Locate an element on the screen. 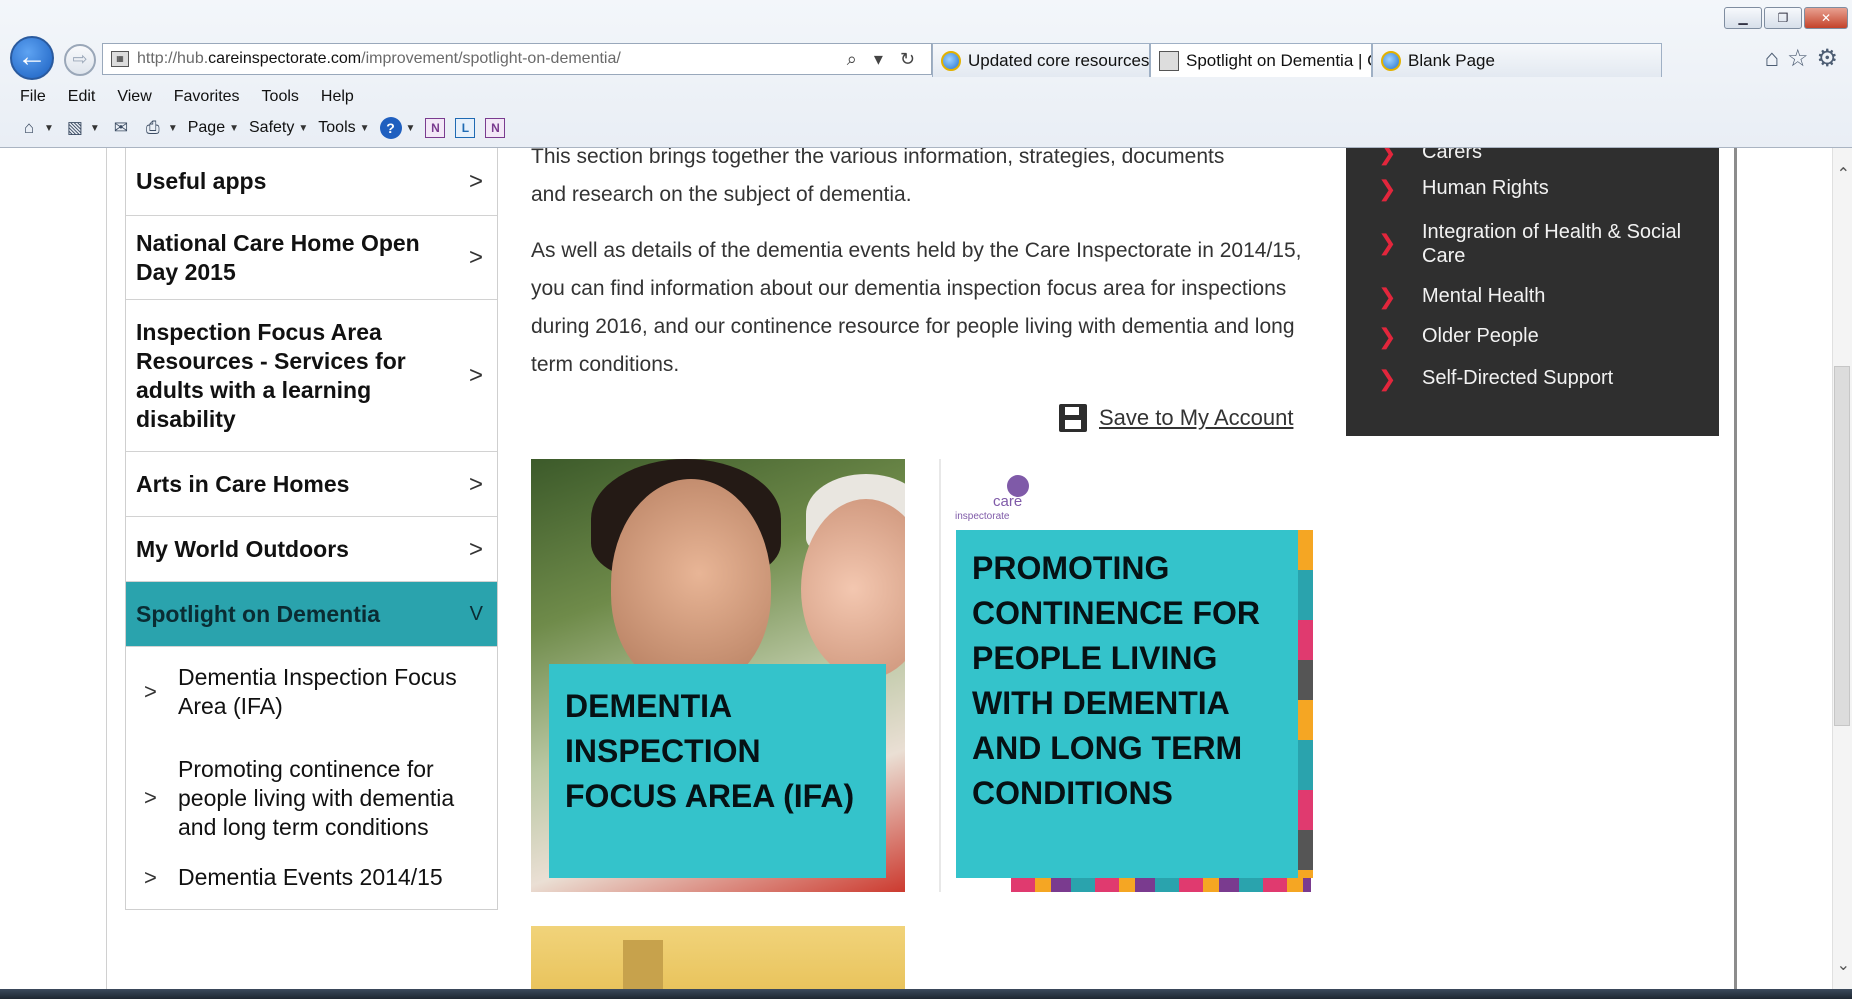 The image size is (1852, 999). topic-human-rights: ❯ Human Rights is located at coordinates (1532, 191).